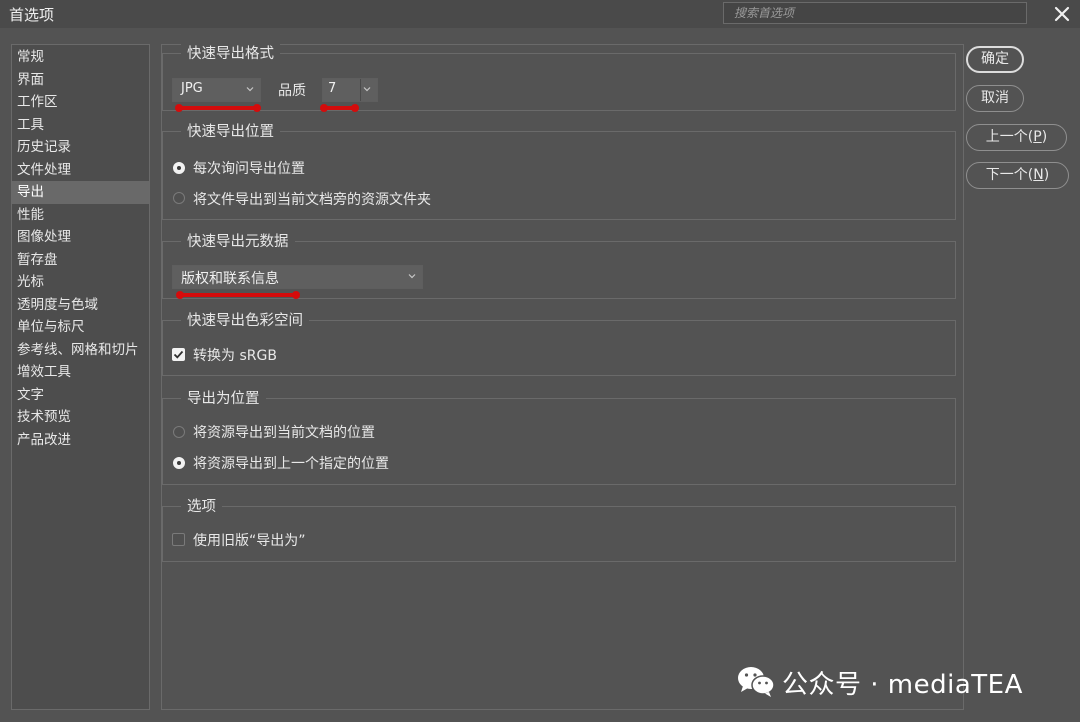 The image size is (1080, 722). I want to click on option-label: 将资源导出到上一个指定的位置, so click(291, 464).